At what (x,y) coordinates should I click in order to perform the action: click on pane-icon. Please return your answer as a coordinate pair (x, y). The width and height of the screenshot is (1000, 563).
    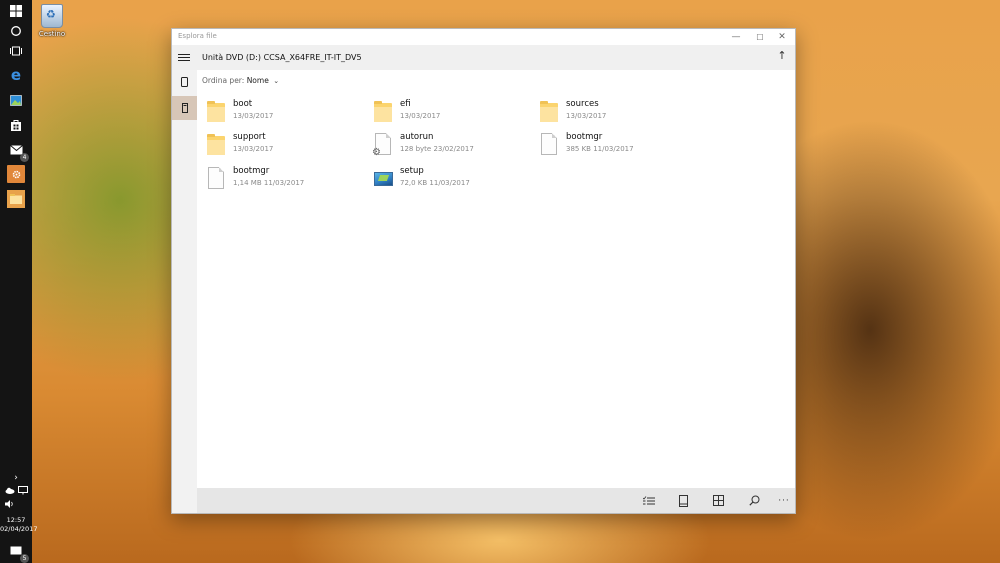
    Looking at the image, I should click on (683, 500).